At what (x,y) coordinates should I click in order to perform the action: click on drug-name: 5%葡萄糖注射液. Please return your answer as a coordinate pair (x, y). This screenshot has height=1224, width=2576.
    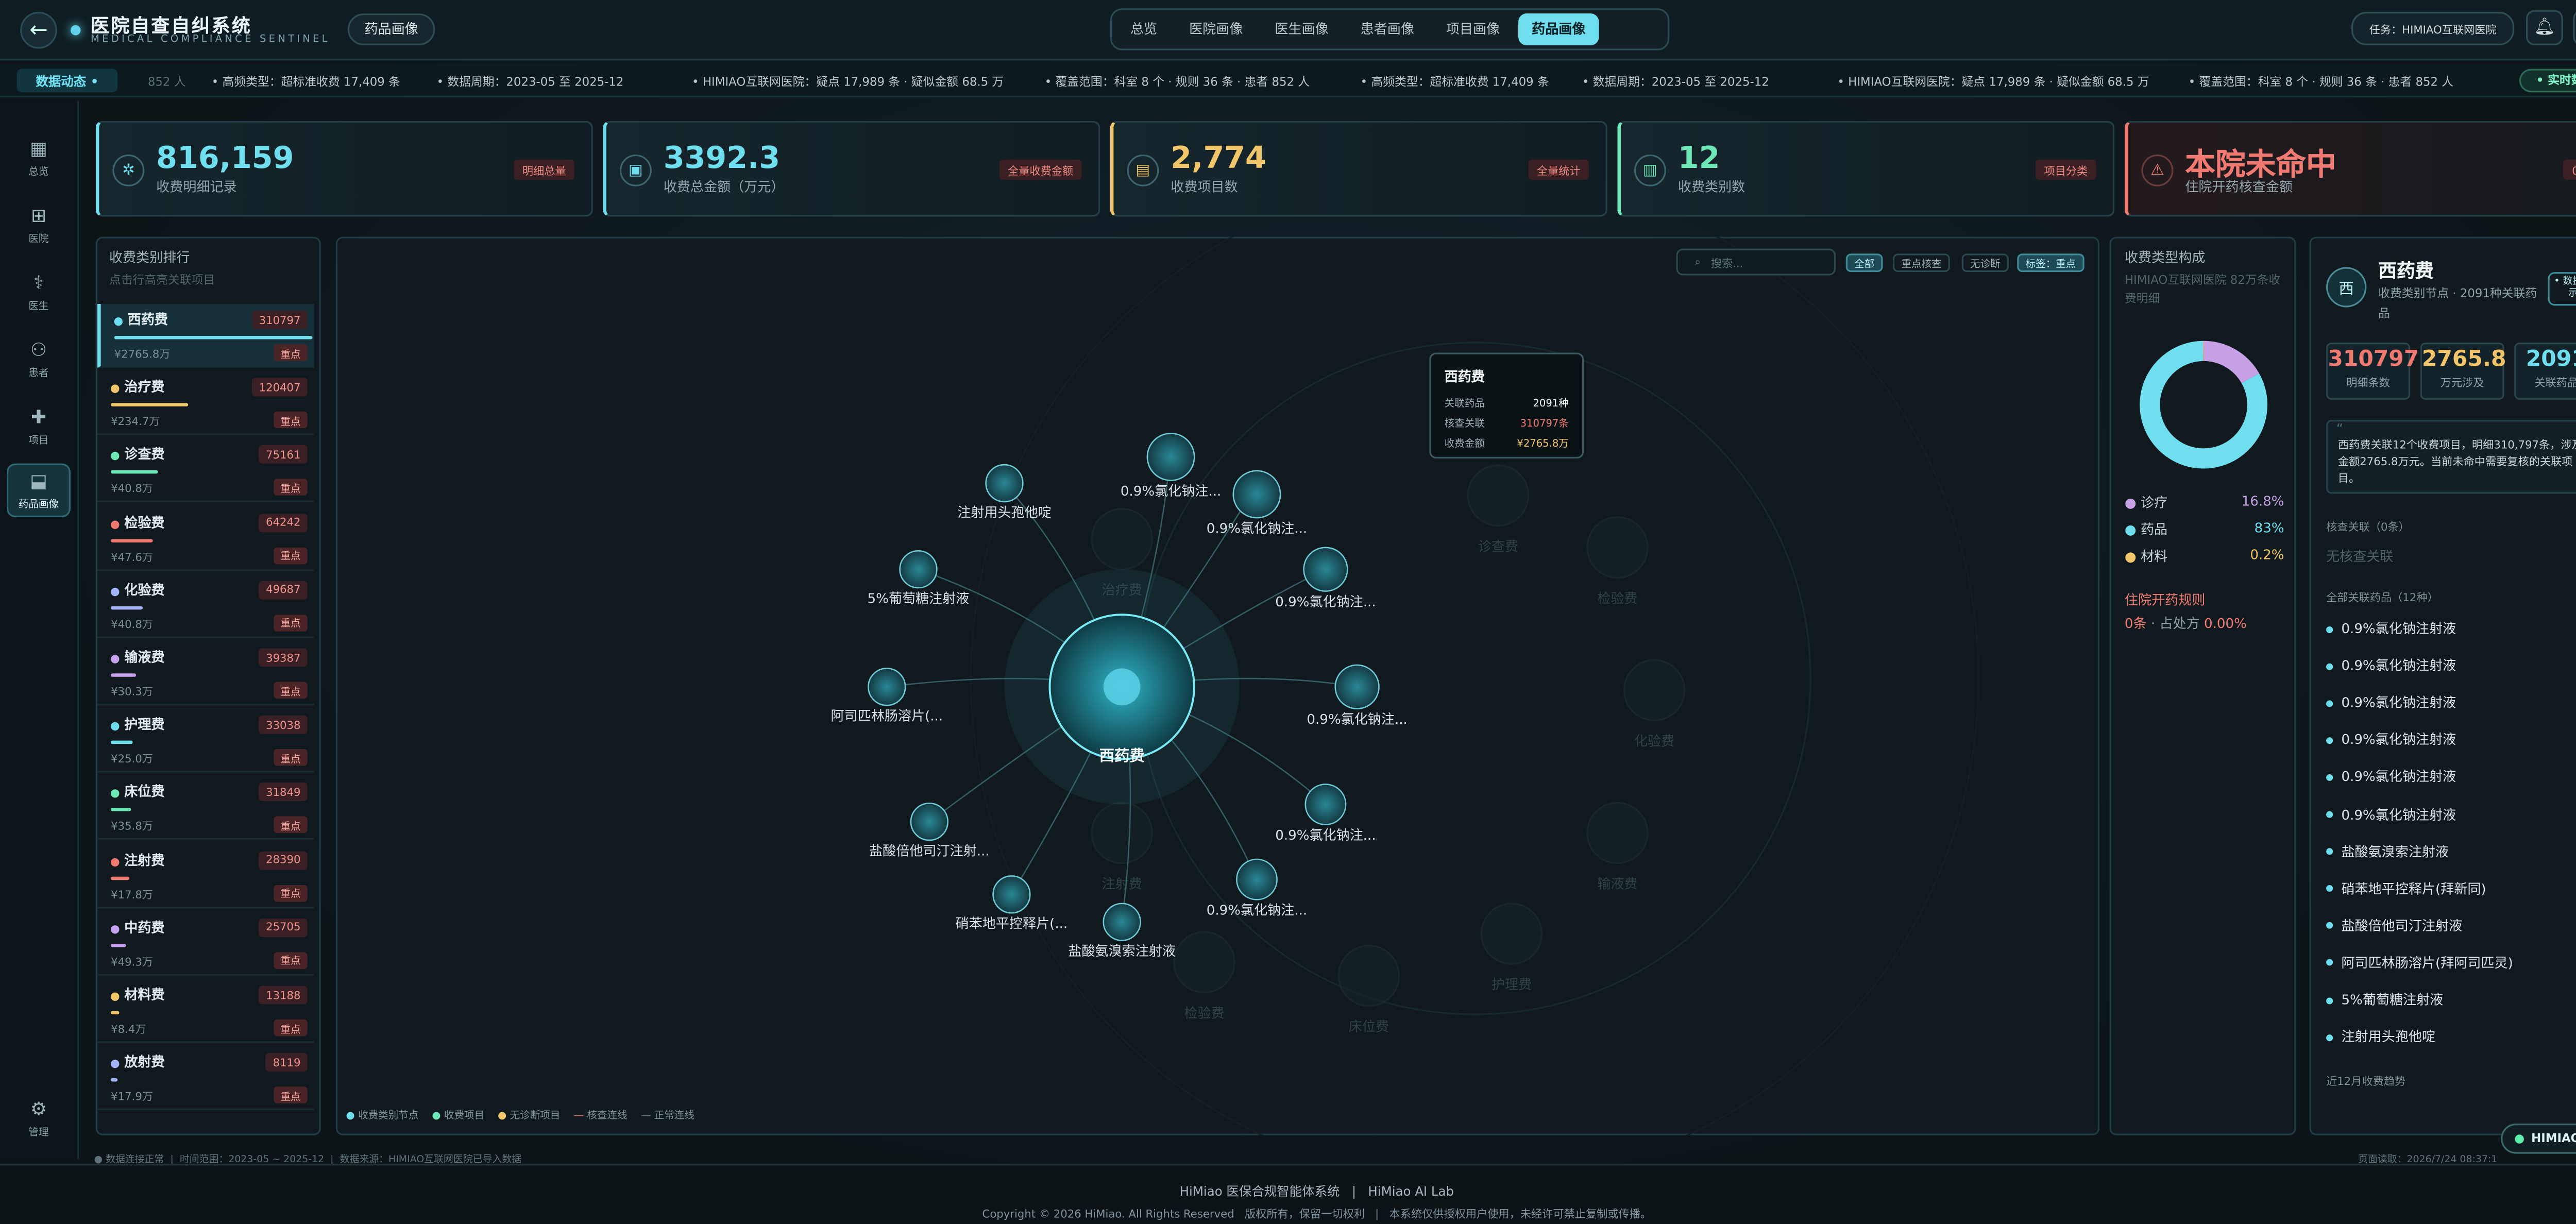
    Looking at the image, I should click on (2385, 1000).